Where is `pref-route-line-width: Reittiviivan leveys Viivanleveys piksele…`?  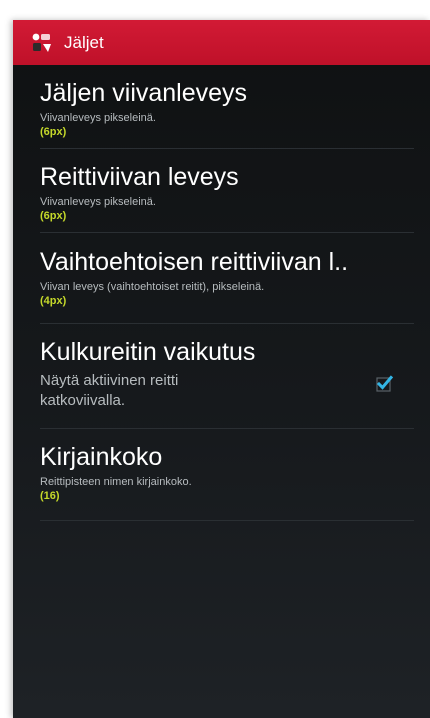
pref-route-line-width: Reittiviivan leveys Viivanleveys piksele… is located at coordinates (227, 191).